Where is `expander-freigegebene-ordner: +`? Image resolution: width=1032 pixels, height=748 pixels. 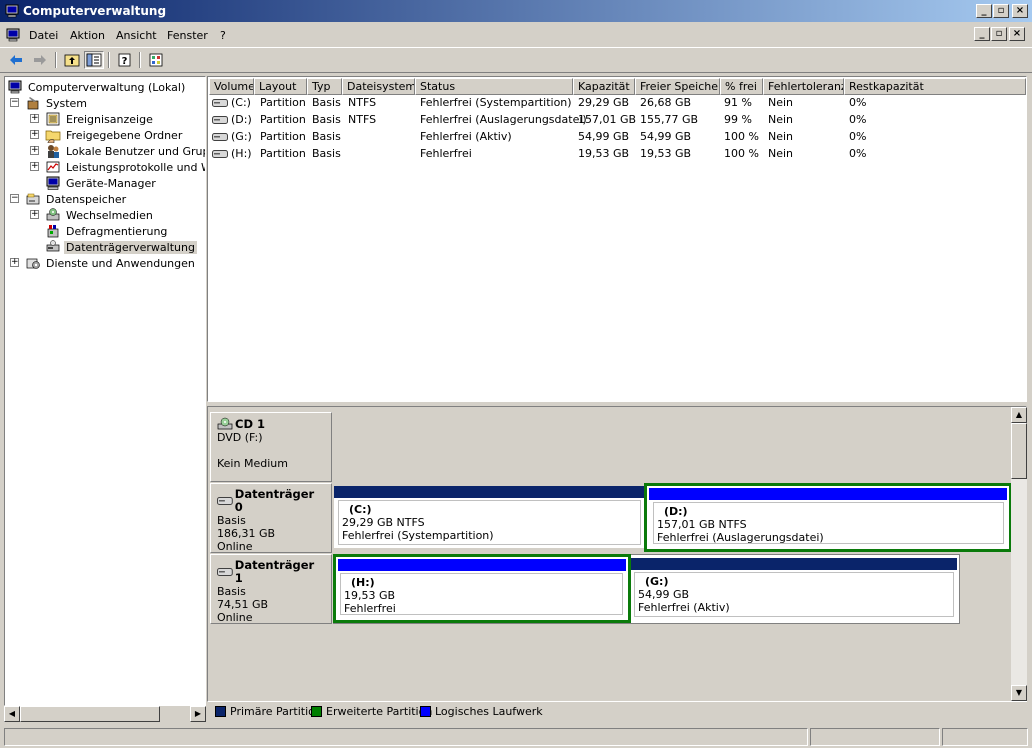 expander-freigegebene-ordner: + is located at coordinates (34, 134).